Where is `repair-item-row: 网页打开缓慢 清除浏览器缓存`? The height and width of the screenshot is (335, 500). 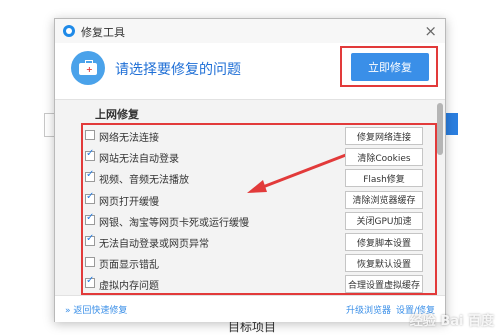 repair-item-row: 网页打开缓慢 清除浏览器缓存 is located at coordinates (259, 200).